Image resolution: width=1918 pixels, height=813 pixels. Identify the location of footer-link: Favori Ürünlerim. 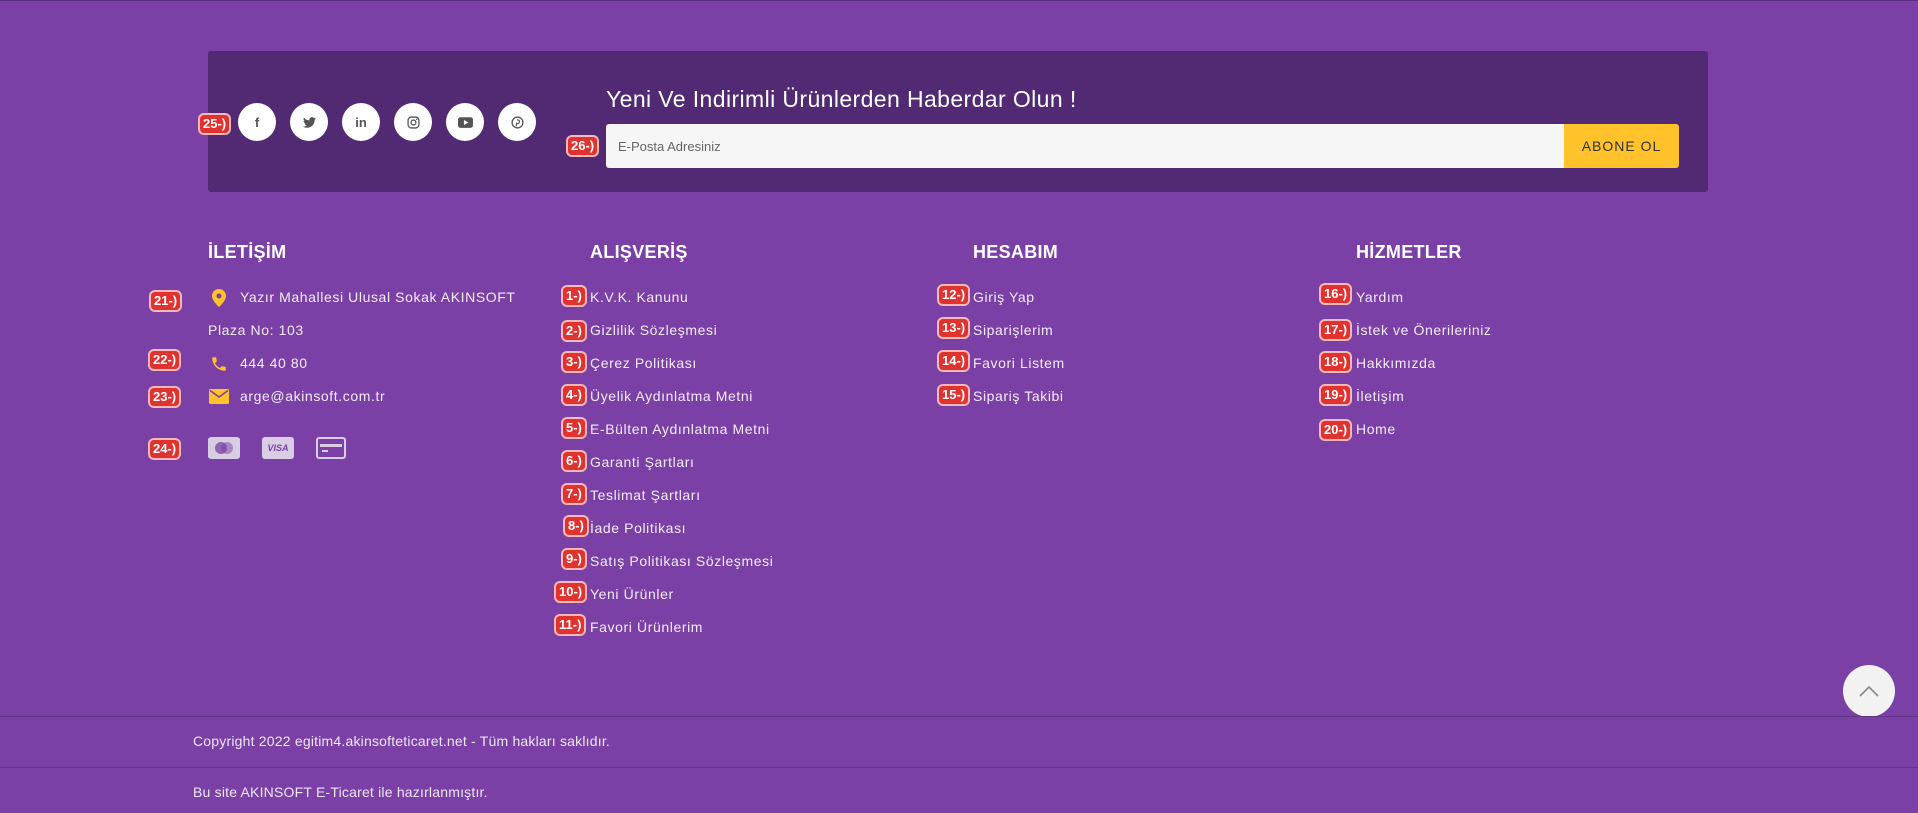
(681, 627).